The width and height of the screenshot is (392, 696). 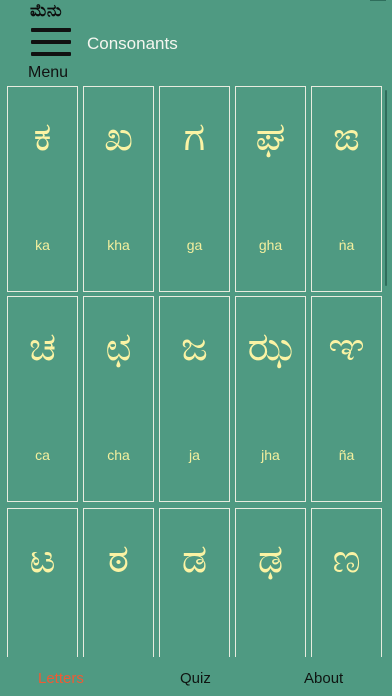 I want to click on menu-toggle: ಮೆನು Menu, so click(x=54, y=42).